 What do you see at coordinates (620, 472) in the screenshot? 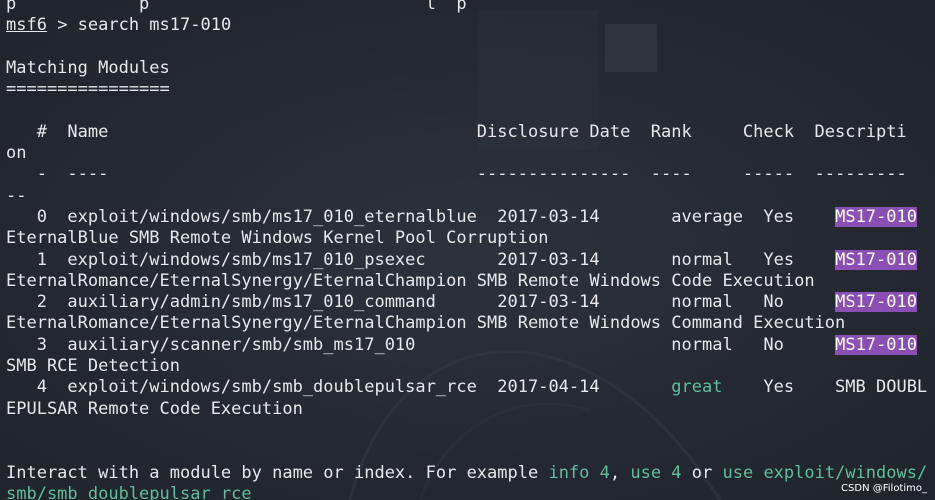
I see `interact-comma: ,` at bounding box center [620, 472].